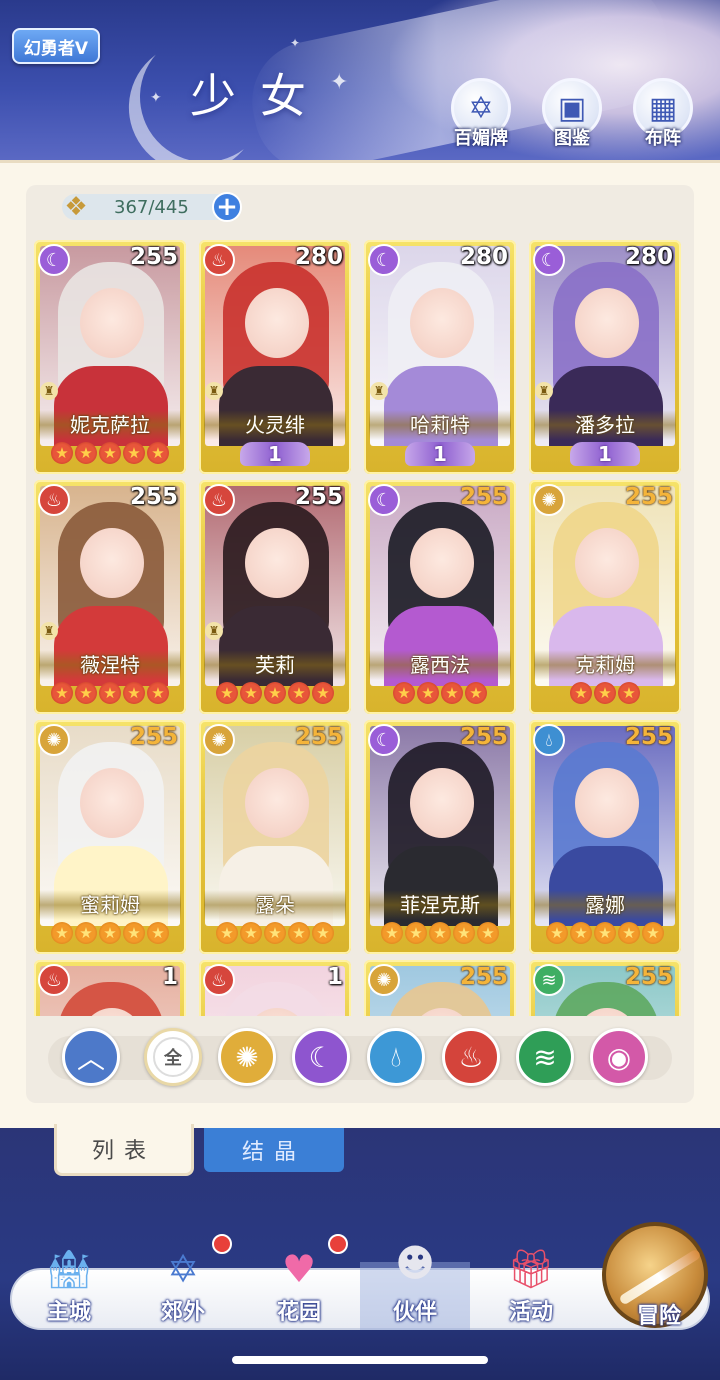  I want to click on companion-card: ♨ 255 ♜ 芙莉 ★ ★ ★ ★ ★, so click(275, 597).